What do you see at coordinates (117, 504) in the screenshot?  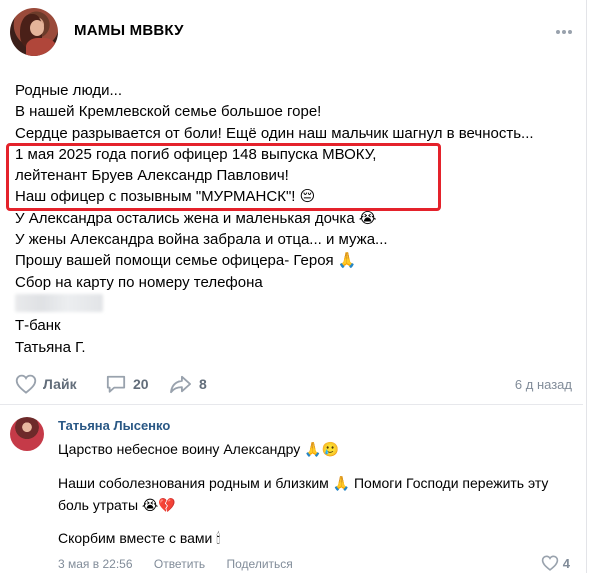 I see `comment-line: боль утраты 😭💔` at bounding box center [117, 504].